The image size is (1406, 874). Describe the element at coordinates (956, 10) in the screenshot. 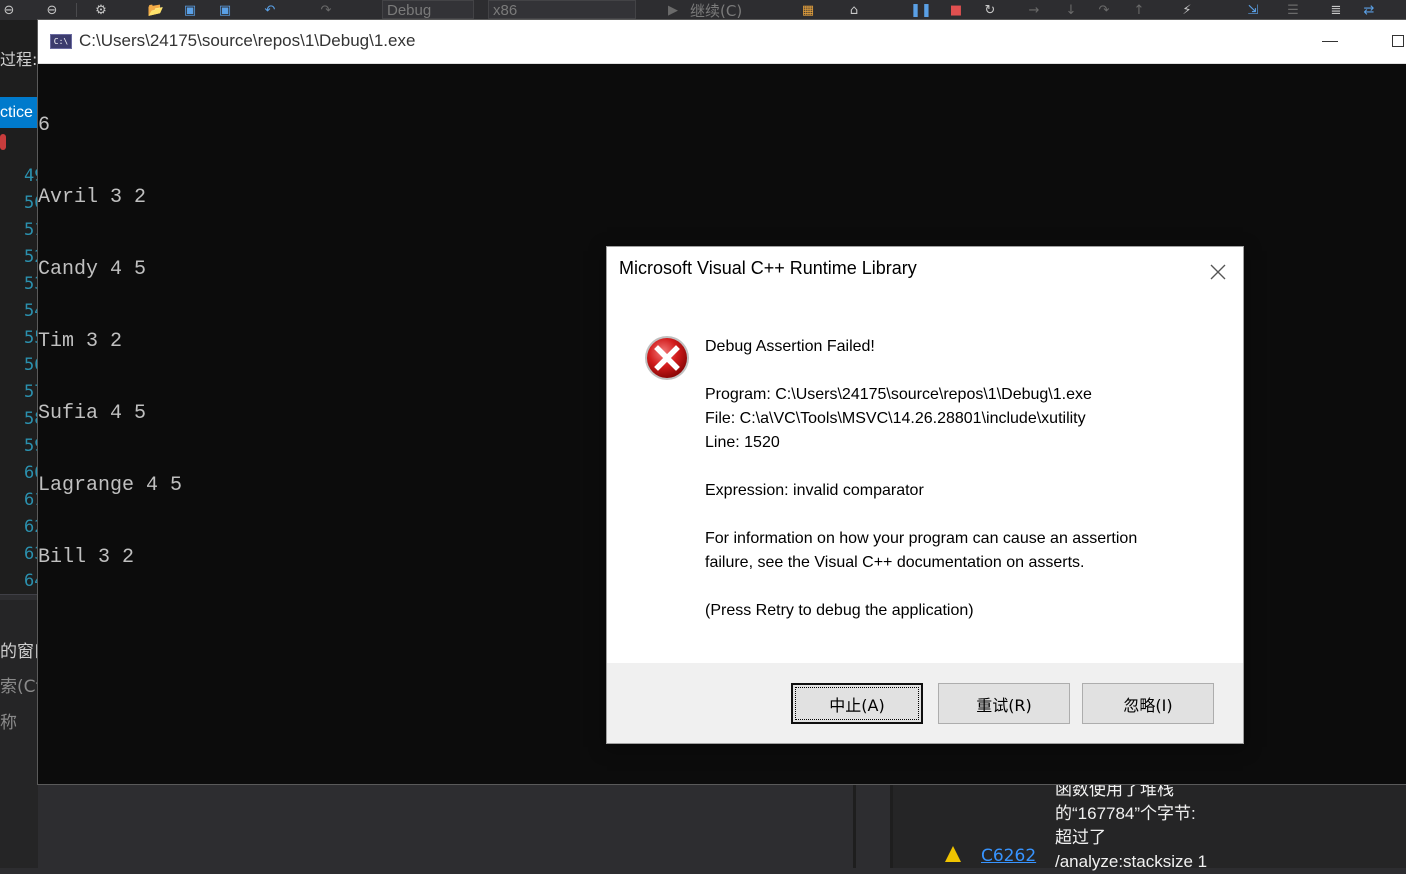

I see `stop-icon: ■` at that location.